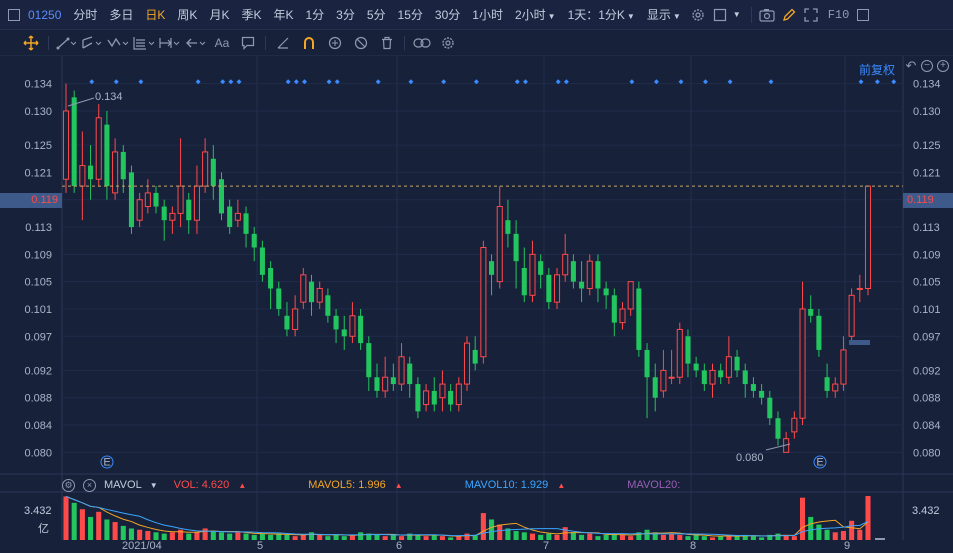 This screenshot has width=953, height=553. What do you see at coordinates (345, 14) in the screenshot?
I see `tab-3min: 3分` at bounding box center [345, 14].